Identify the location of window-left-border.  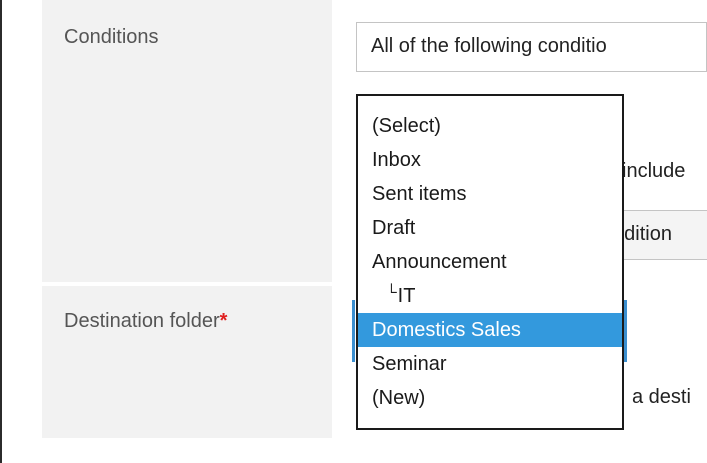
(1, 231).